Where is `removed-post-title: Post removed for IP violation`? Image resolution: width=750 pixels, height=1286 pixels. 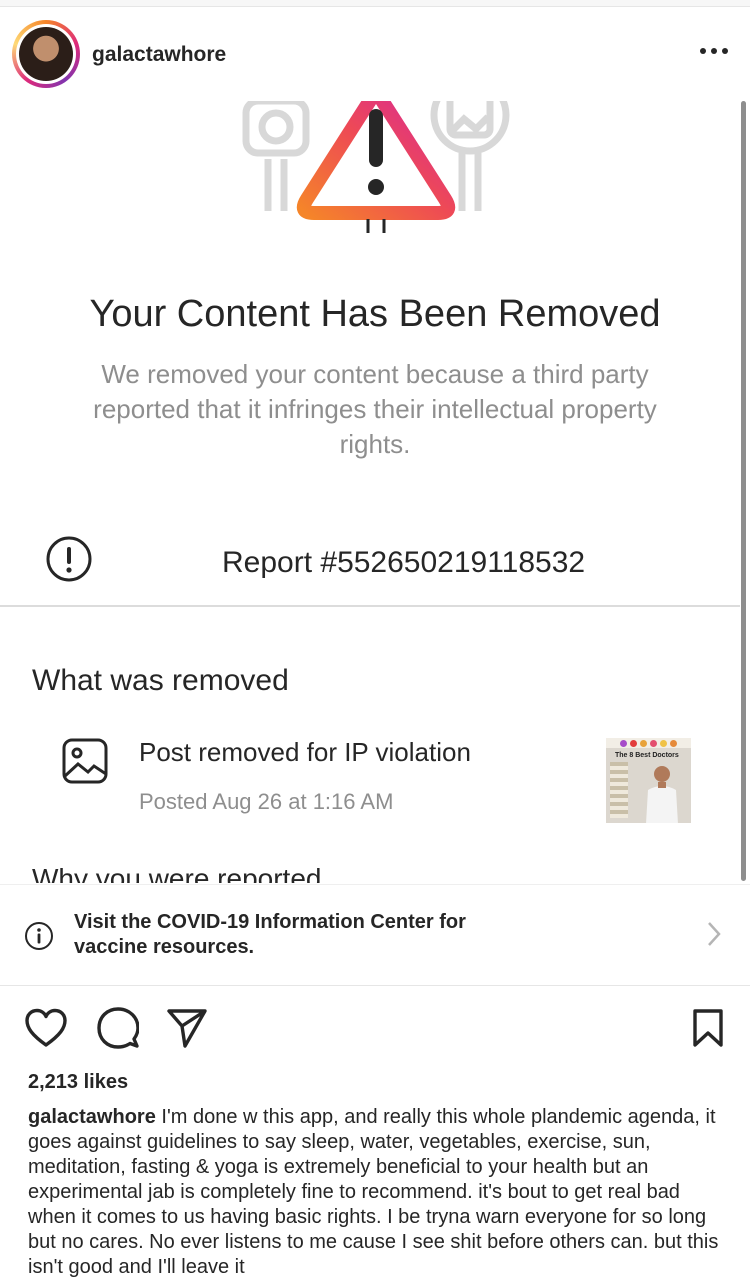
removed-post-title: Post removed for IP violation is located at coordinates (305, 752).